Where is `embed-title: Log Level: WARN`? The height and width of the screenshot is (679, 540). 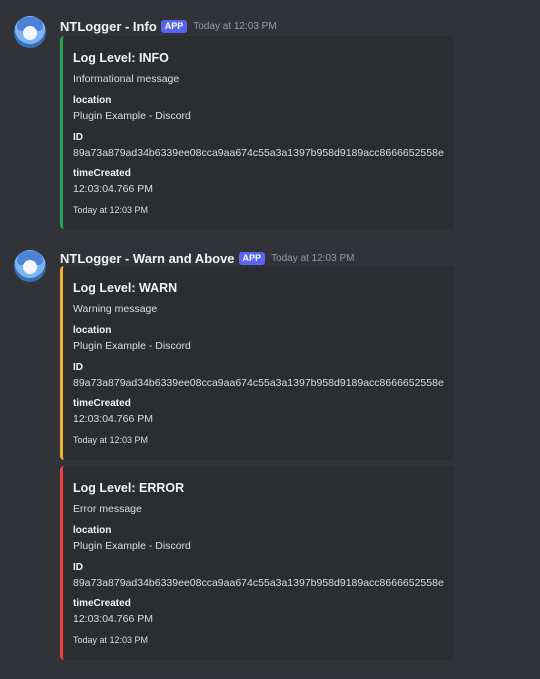 embed-title: Log Level: WARN is located at coordinates (125, 288).